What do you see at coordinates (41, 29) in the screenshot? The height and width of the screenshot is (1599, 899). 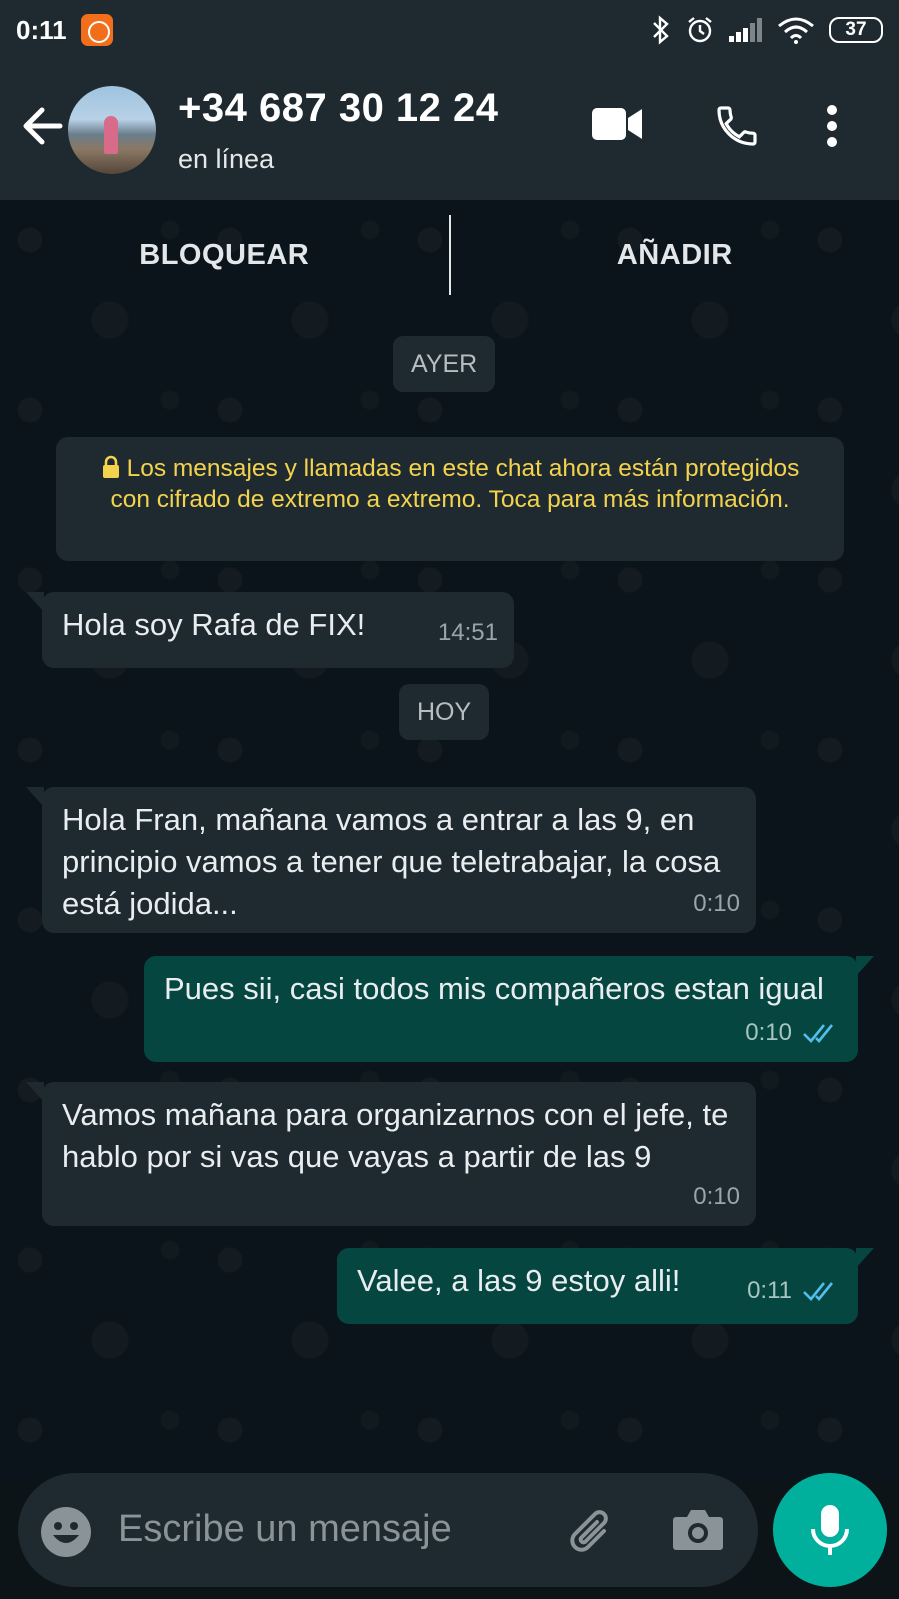 I see `status-time: 0:11` at bounding box center [41, 29].